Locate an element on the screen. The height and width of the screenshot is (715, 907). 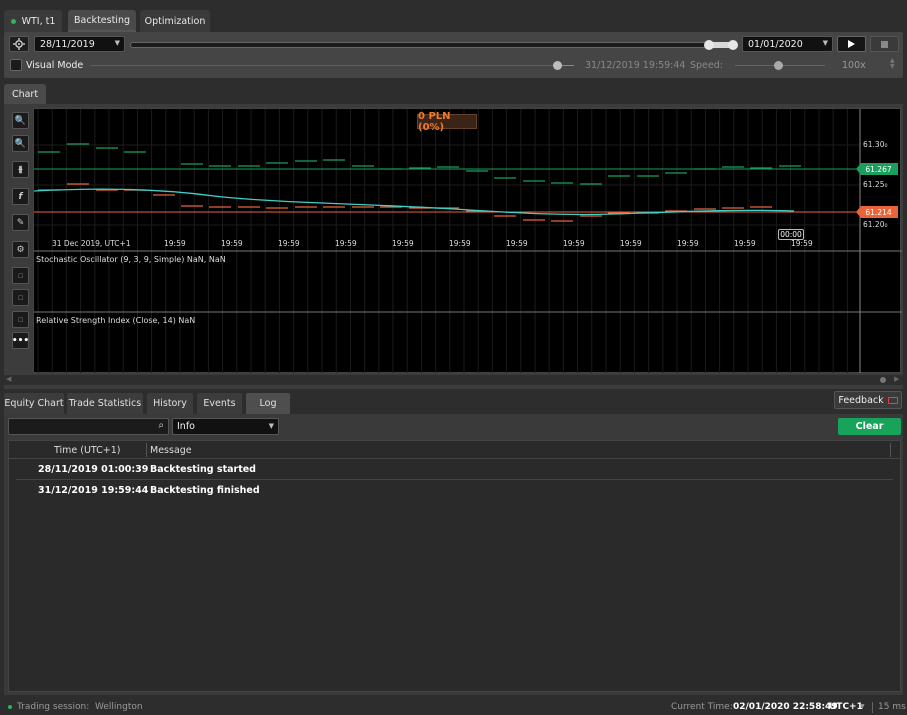
more-button: ••• is located at coordinates (20, 340).